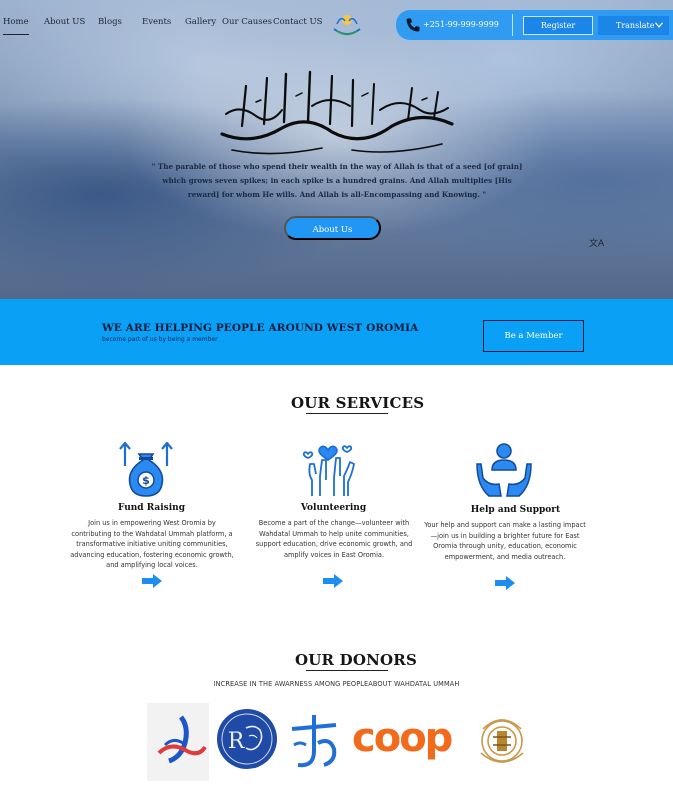 This screenshot has width=673, height=811. Describe the element at coordinates (512, 25) in the screenshot. I see `divider` at that location.